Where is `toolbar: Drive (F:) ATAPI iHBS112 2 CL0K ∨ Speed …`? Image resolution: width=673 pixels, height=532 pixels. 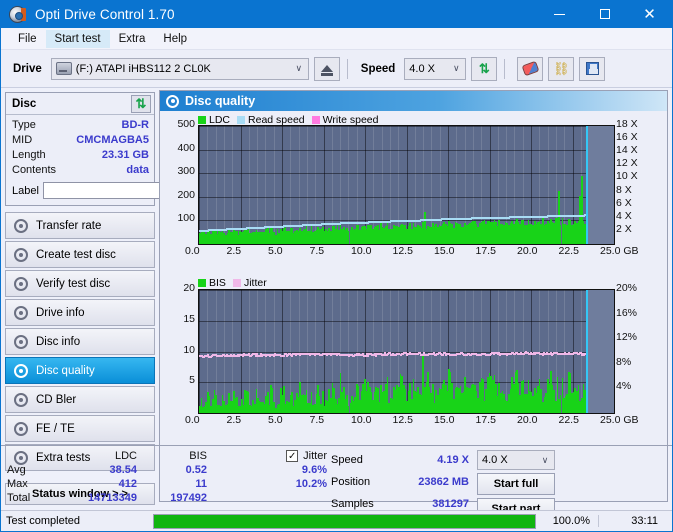
toolbar: Drive (F:) ATAPI iHBS112 2 CL0K ∨ Speed … is located at coordinates (336, 69).